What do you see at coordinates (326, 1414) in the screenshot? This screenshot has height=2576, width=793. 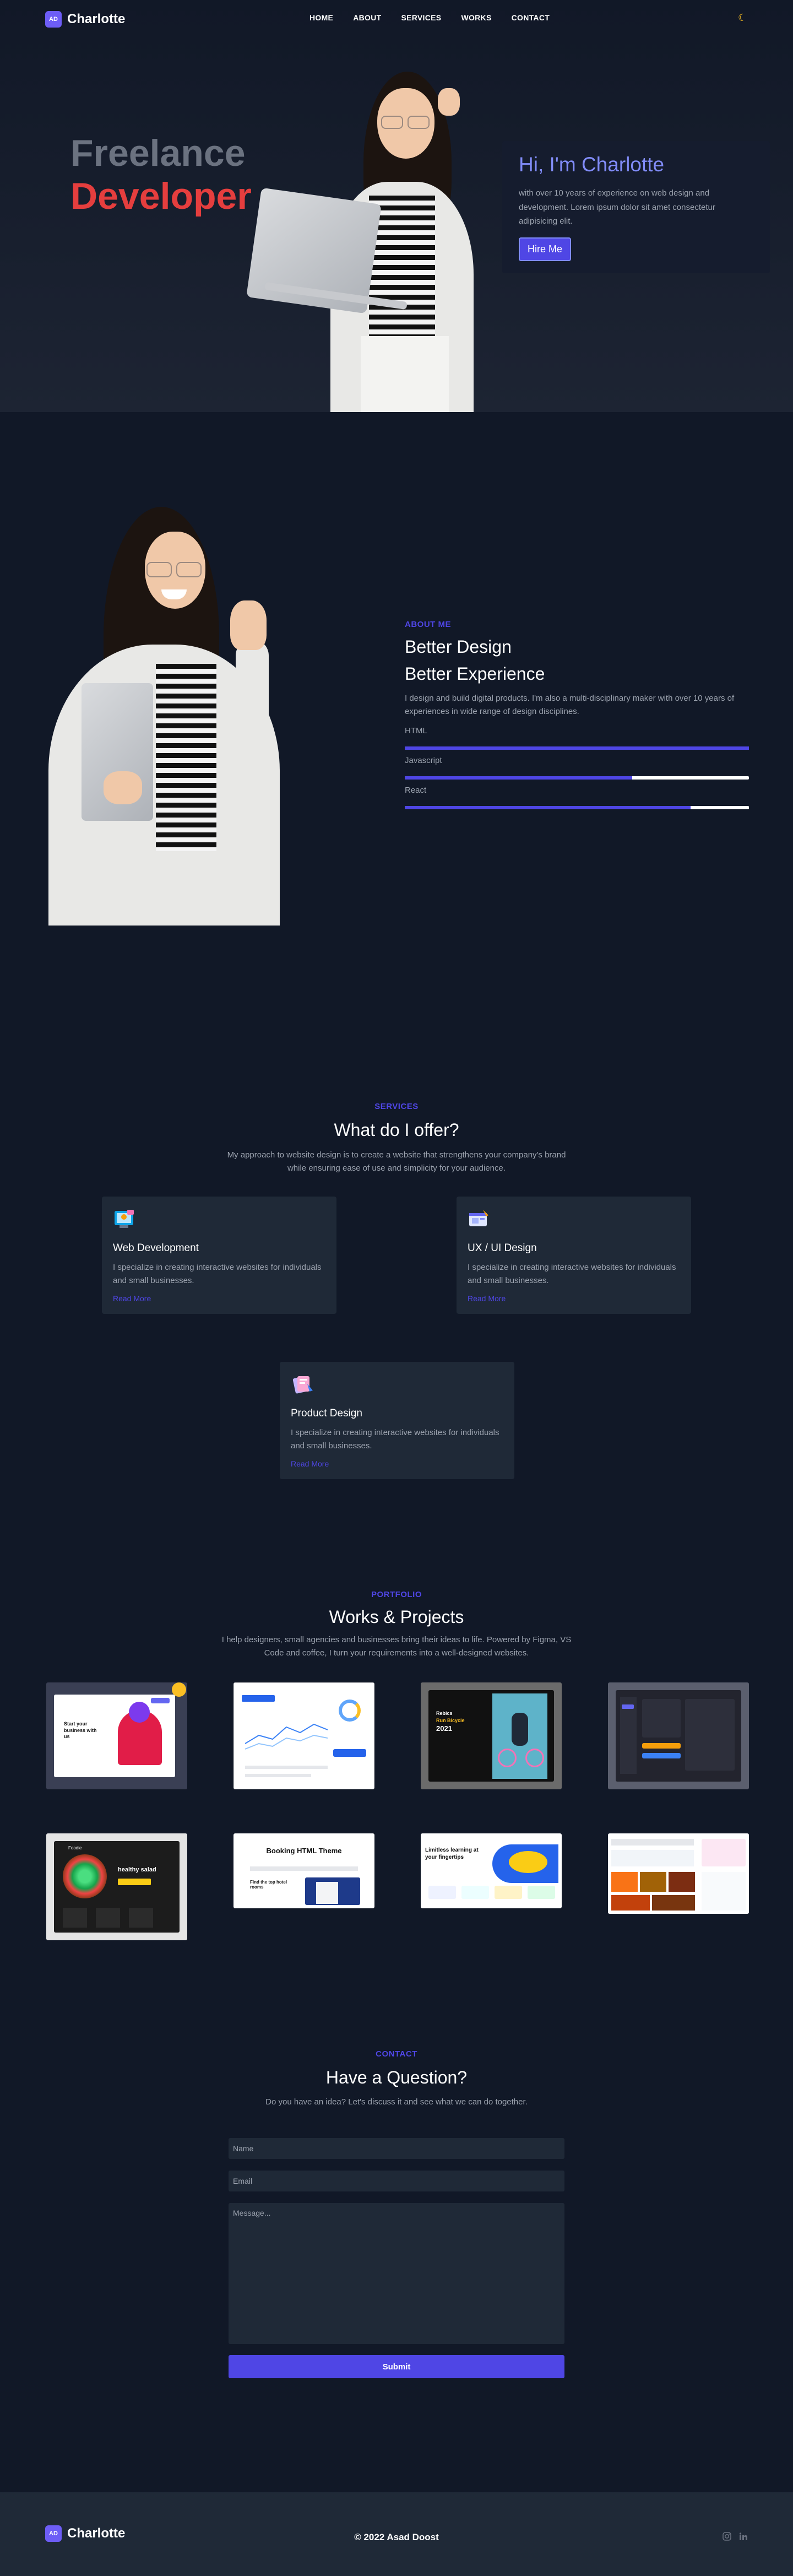 I see `service-title: Product Design` at bounding box center [326, 1414].